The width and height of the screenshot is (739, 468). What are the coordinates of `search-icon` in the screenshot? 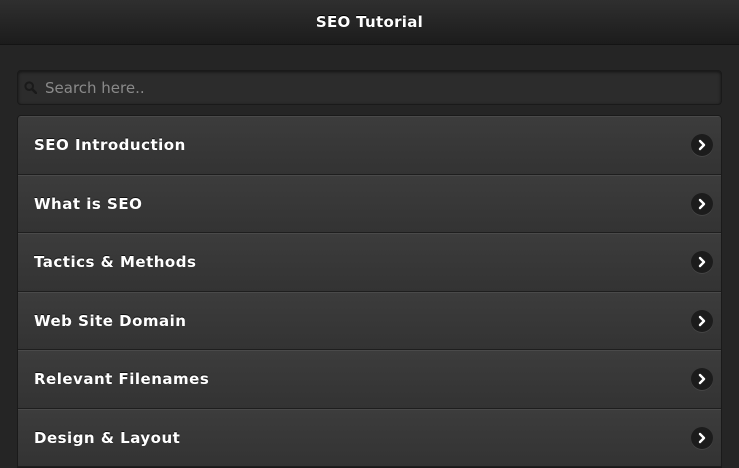 It's located at (30, 88).